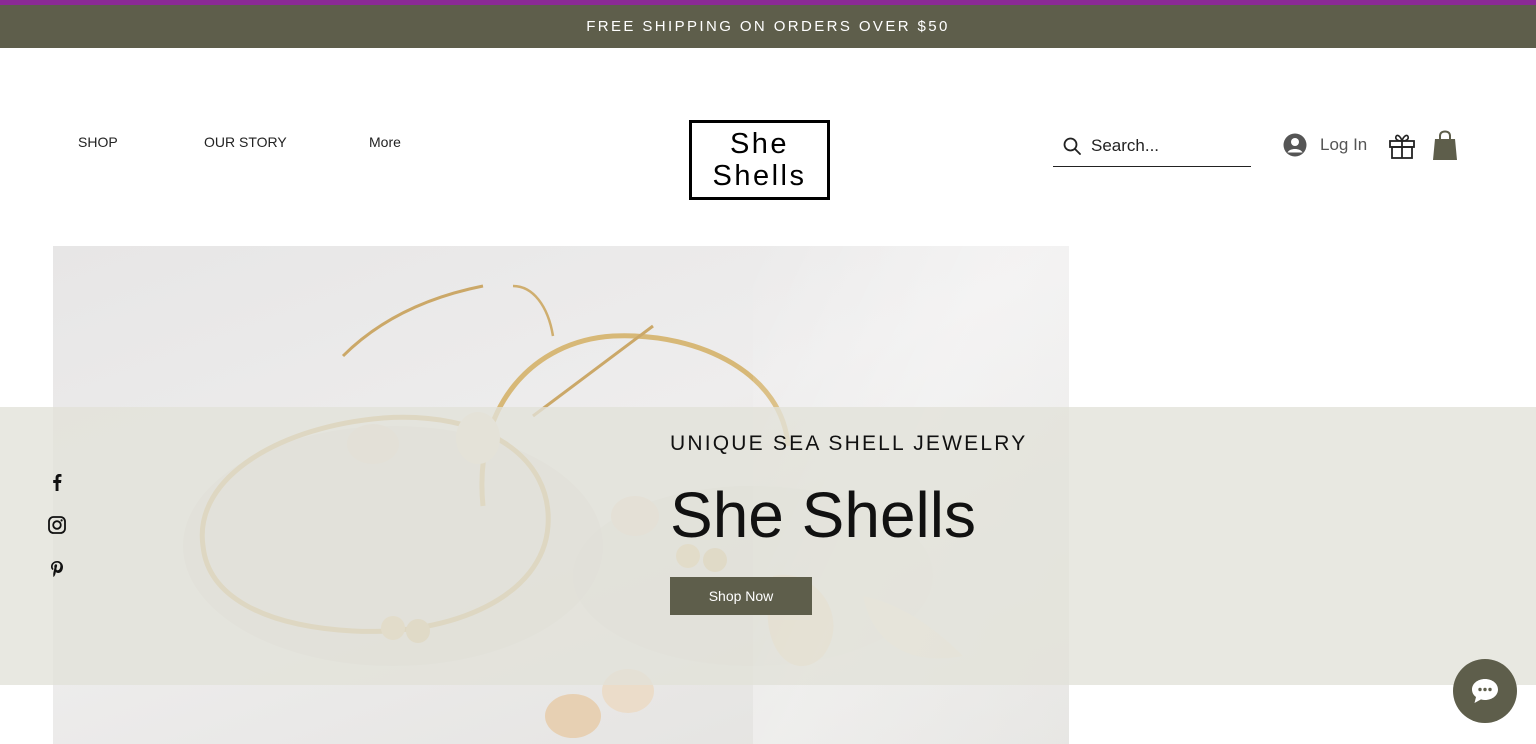  I want to click on promo-banner: FREE SHIPPING ON ORDERS OVER $50, so click(768, 26).